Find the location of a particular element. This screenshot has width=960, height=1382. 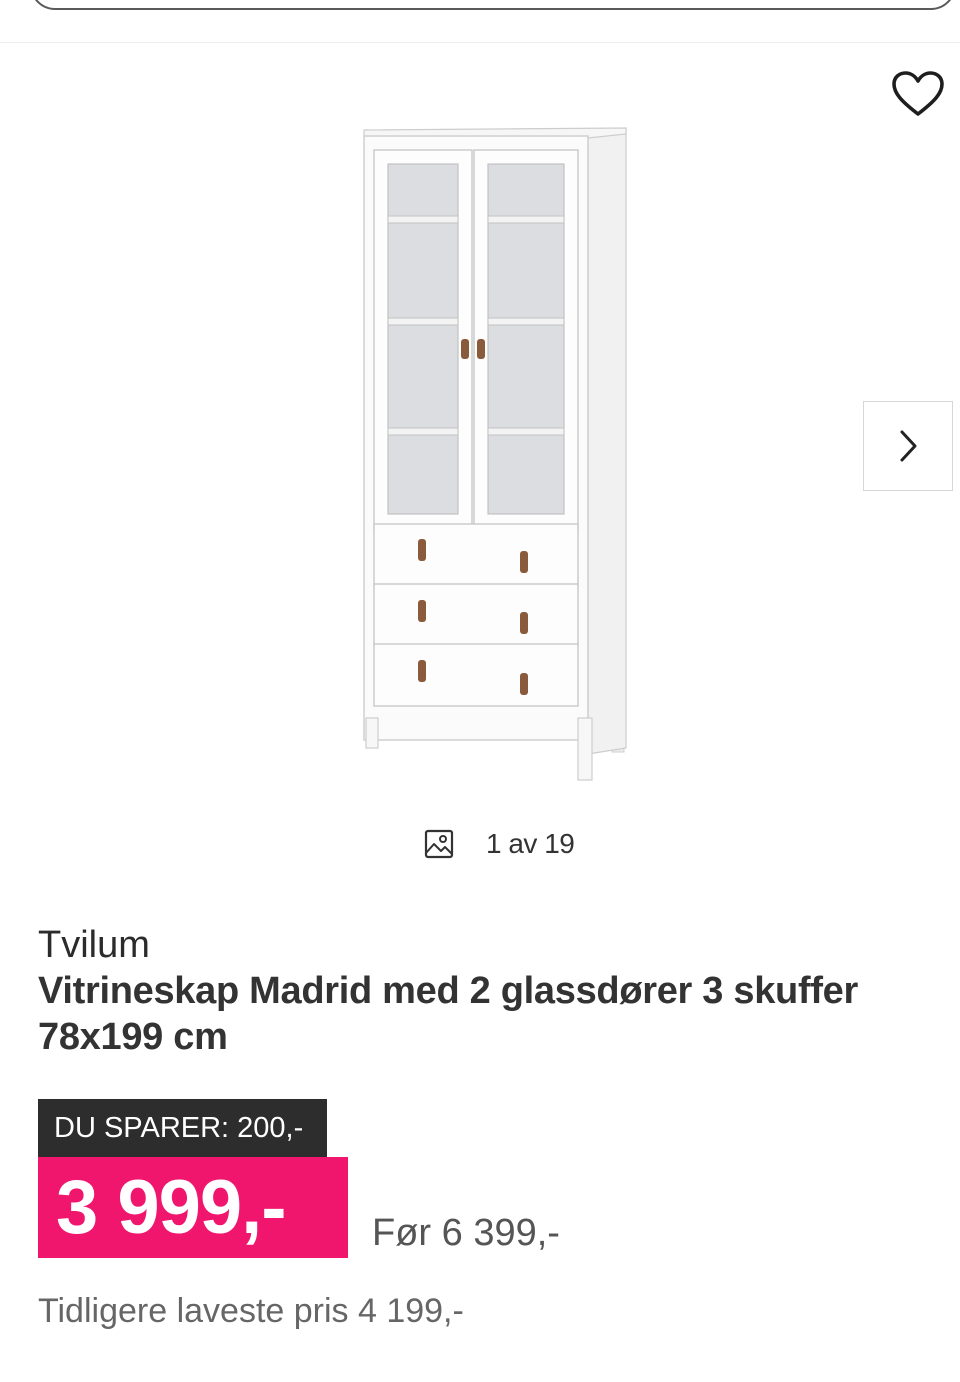

image-counter-text: 1 av 19 is located at coordinates (530, 843).